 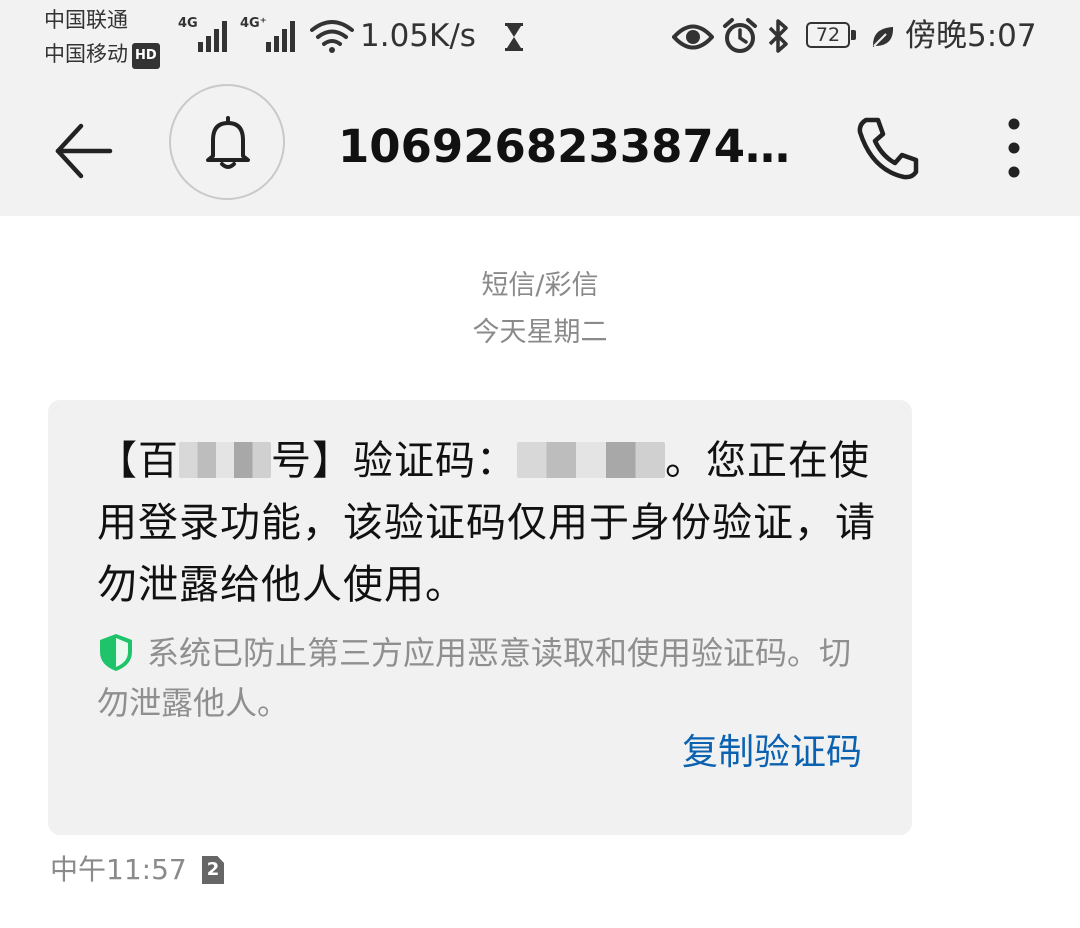 I want to click on eye-icon, so click(x=693, y=37).